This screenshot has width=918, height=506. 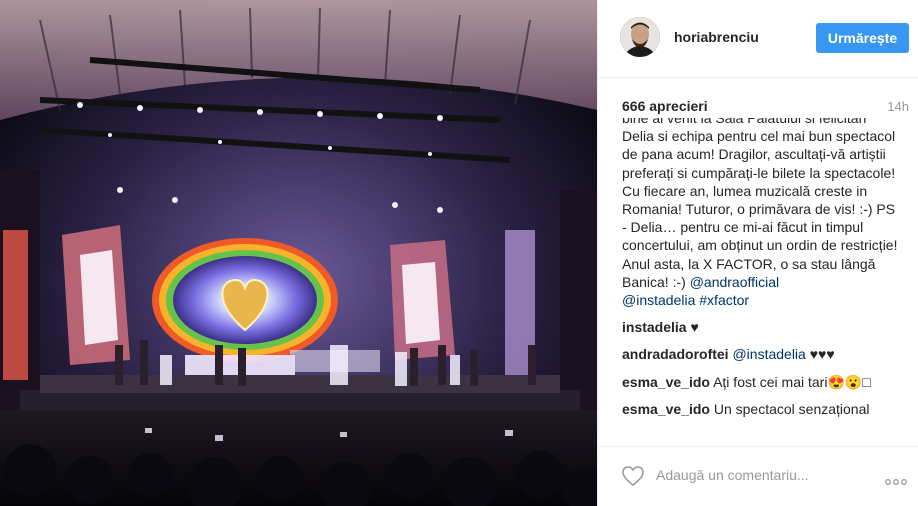 I want to click on post-time: 14h, so click(x=898, y=106).